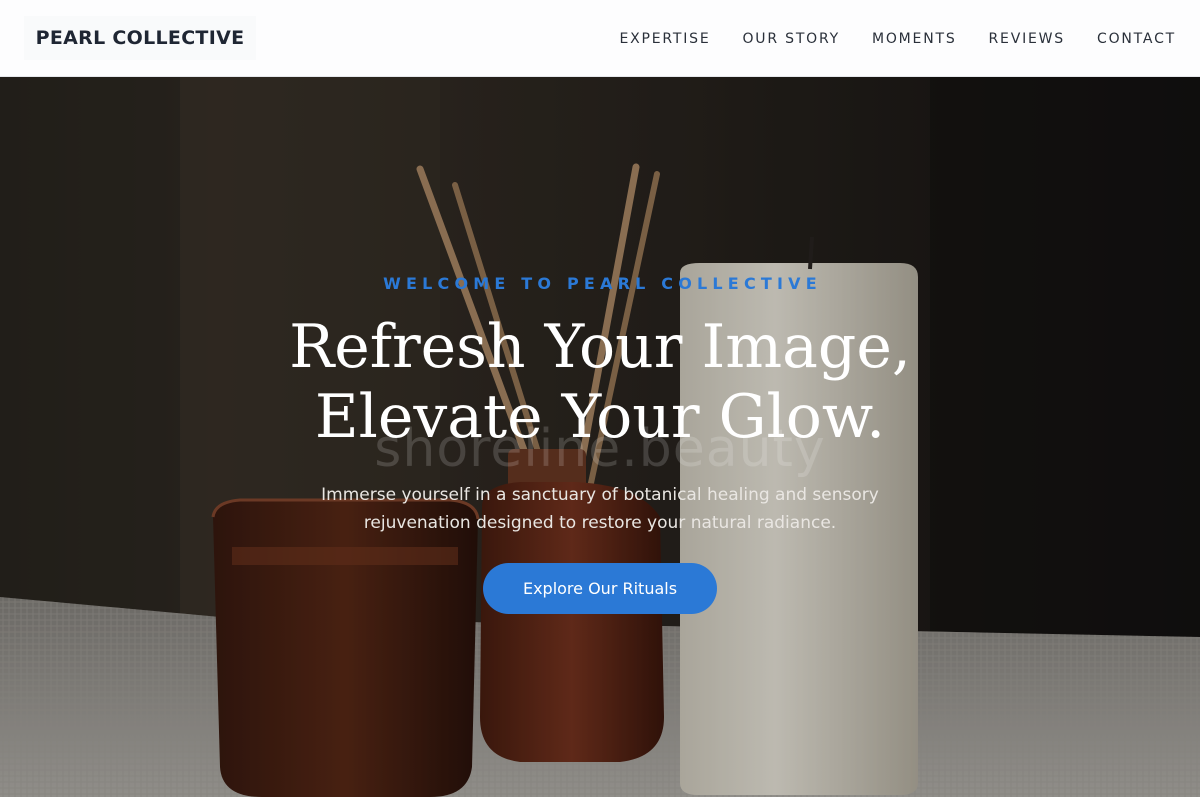 This screenshot has width=1200, height=800. I want to click on nav-link-our-story: OUR STORY, so click(791, 39).